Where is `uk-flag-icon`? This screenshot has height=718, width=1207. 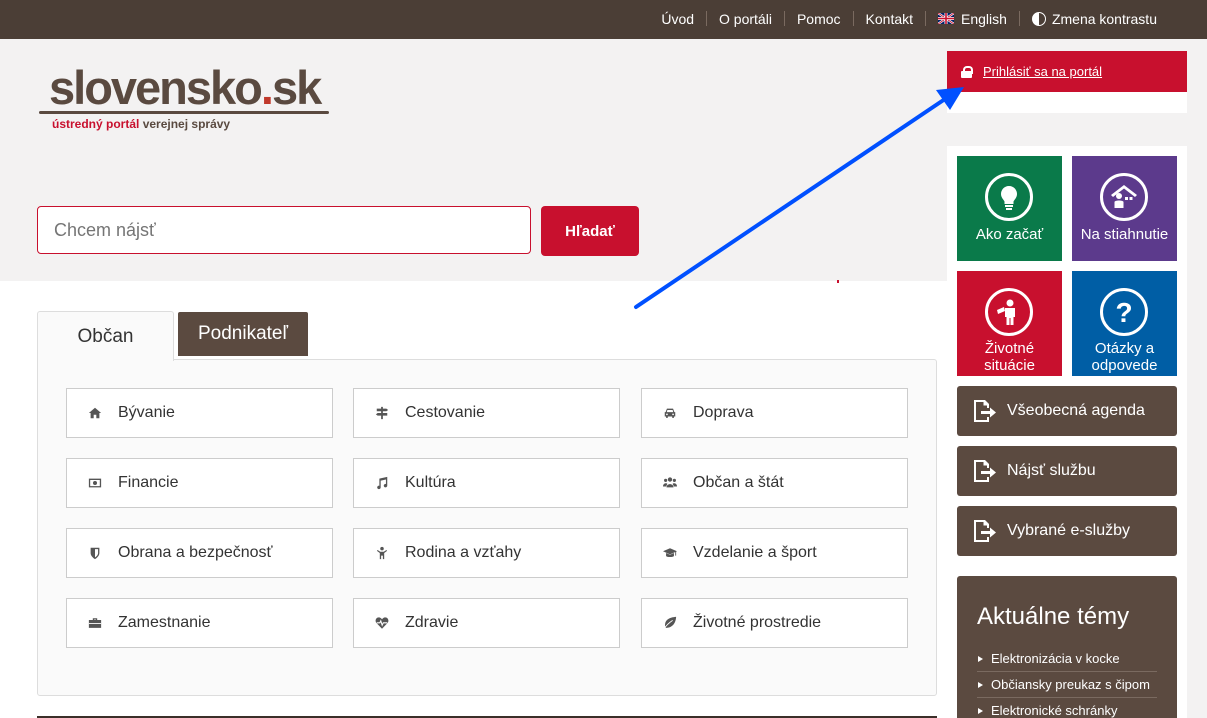
uk-flag-icon is located at coordinates (946, 18).